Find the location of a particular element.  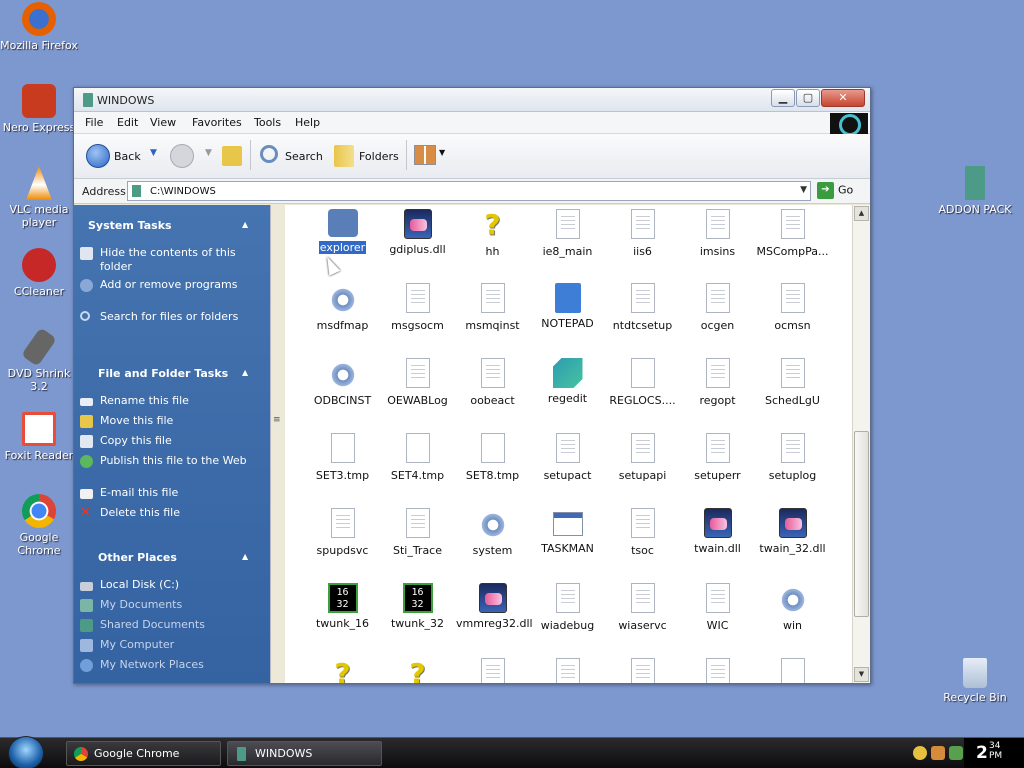

file-item: msgsocm is located at coordinates (417, 307).